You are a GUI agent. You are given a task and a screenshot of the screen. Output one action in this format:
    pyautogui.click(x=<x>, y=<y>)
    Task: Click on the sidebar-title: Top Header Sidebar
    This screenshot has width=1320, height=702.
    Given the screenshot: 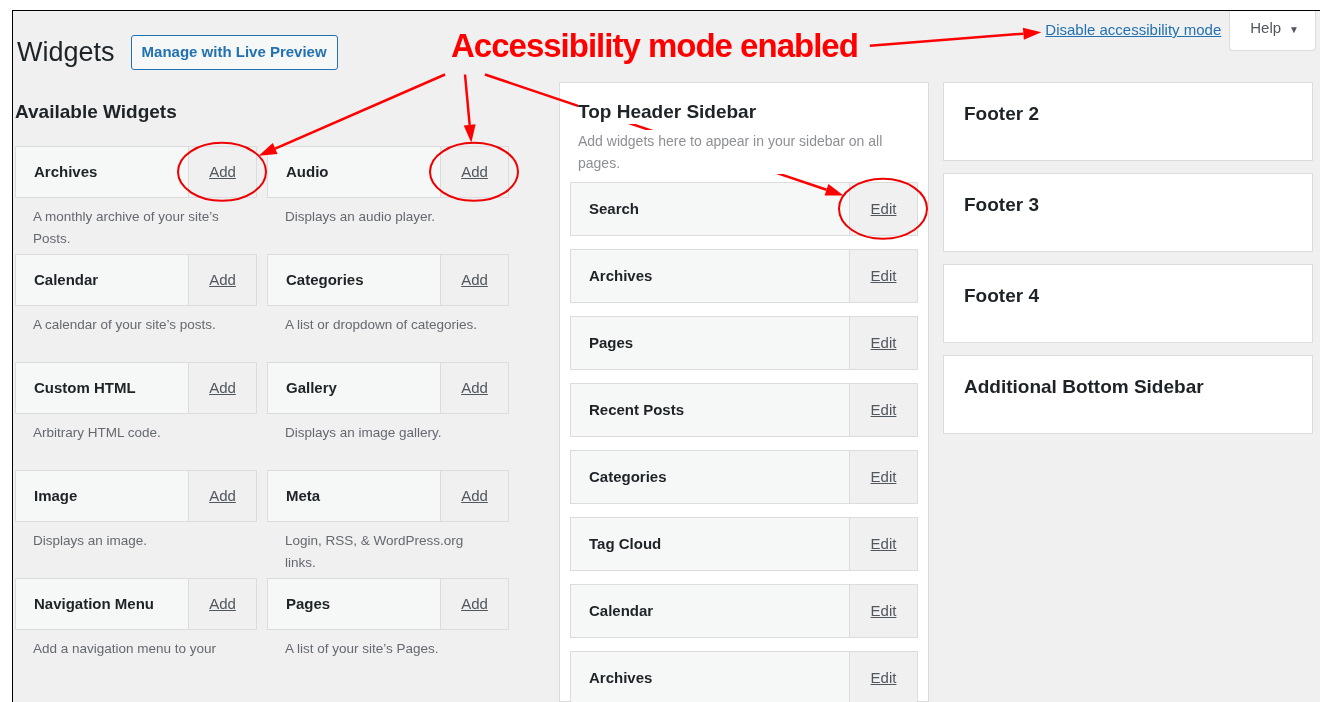 What is the action you would take?
    pyautogui.click(x=667, y=112)
    